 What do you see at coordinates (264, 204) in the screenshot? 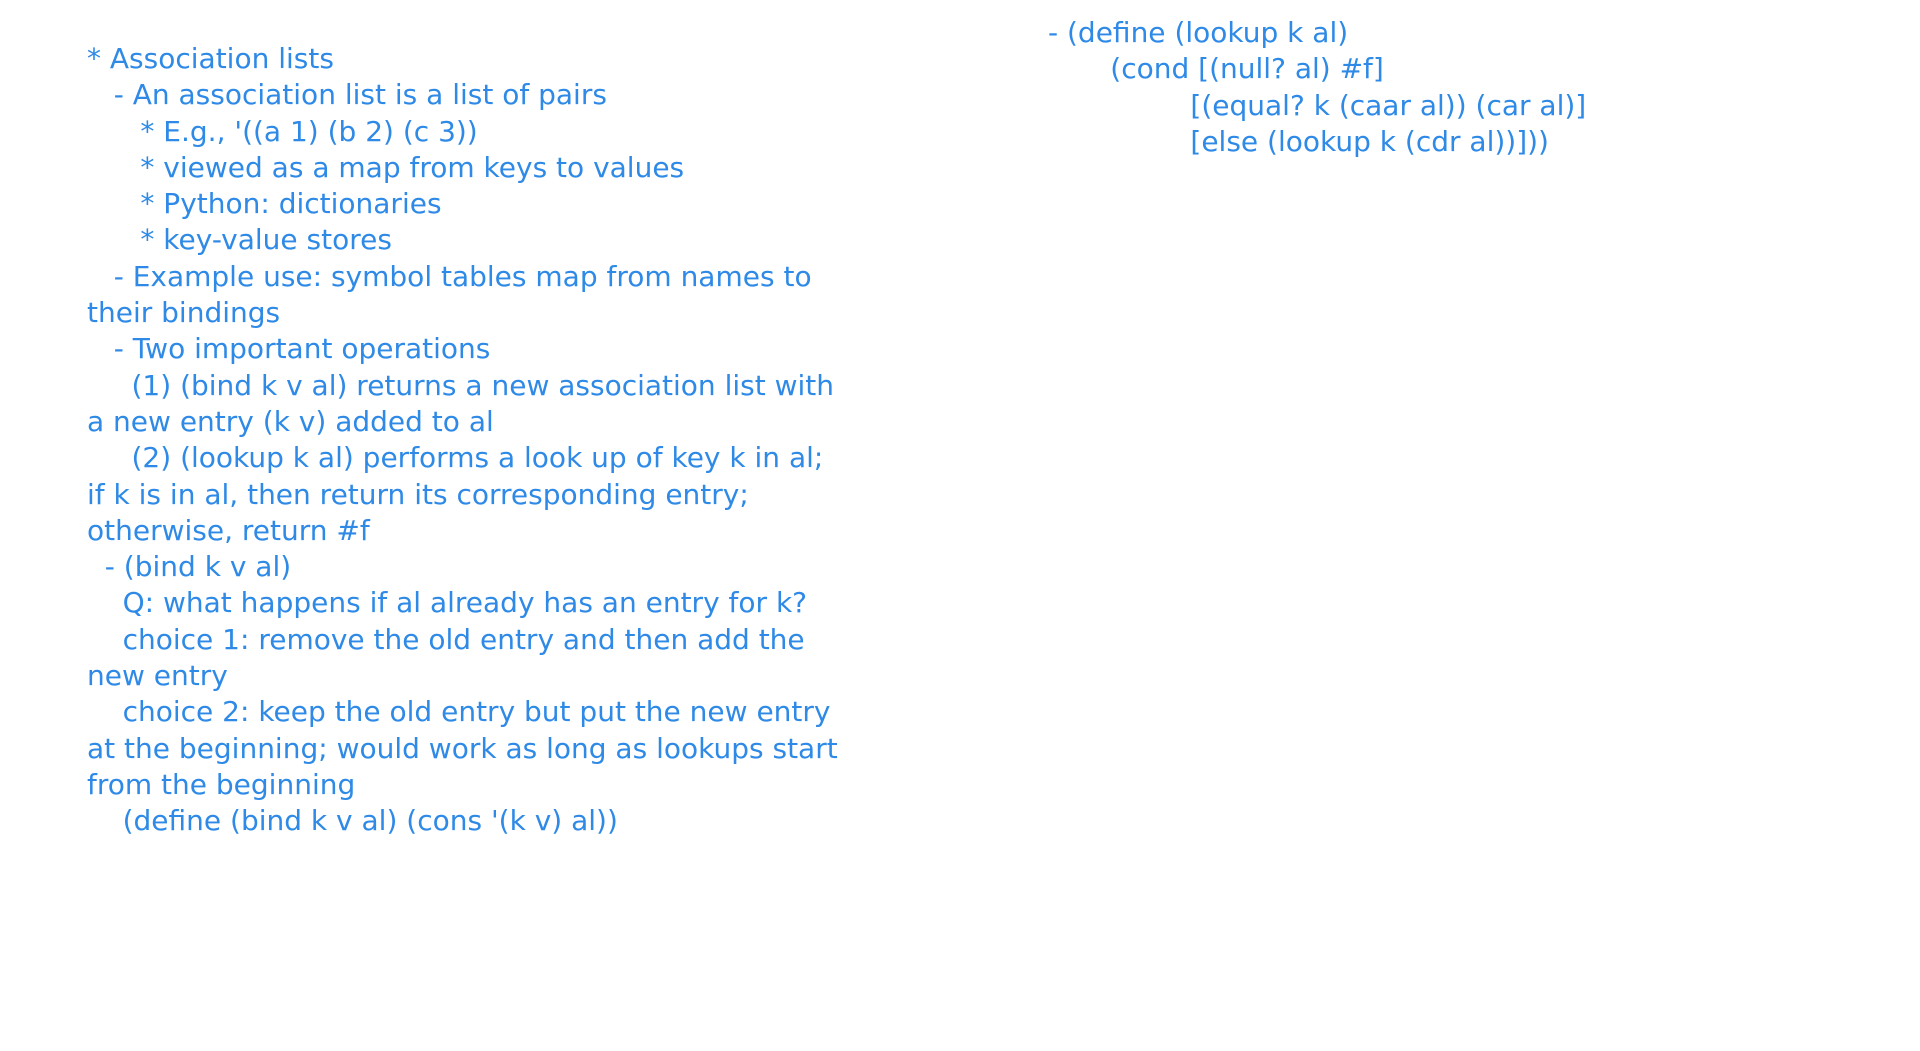
I see `note-line: * Python: dictionaries` at bounding box center [264, 204].